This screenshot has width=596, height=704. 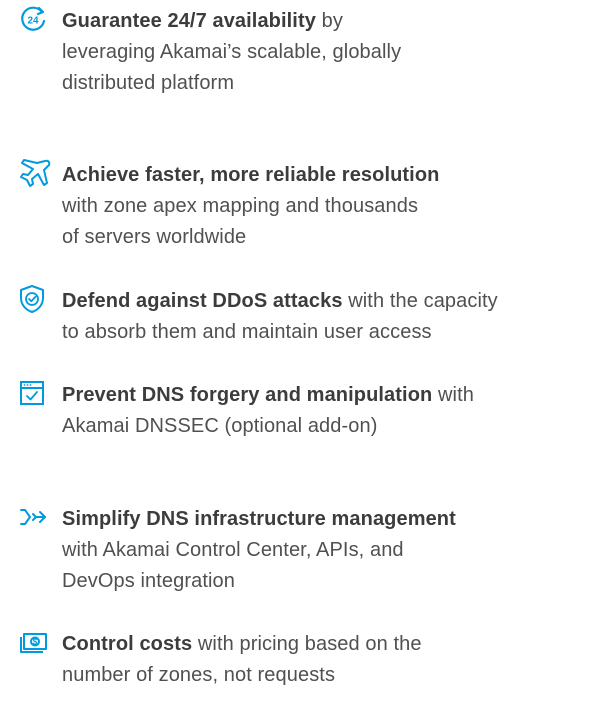 I want to click on benefit-headline: Simplify DNS infrastructure management, so click(x=259, y=519).